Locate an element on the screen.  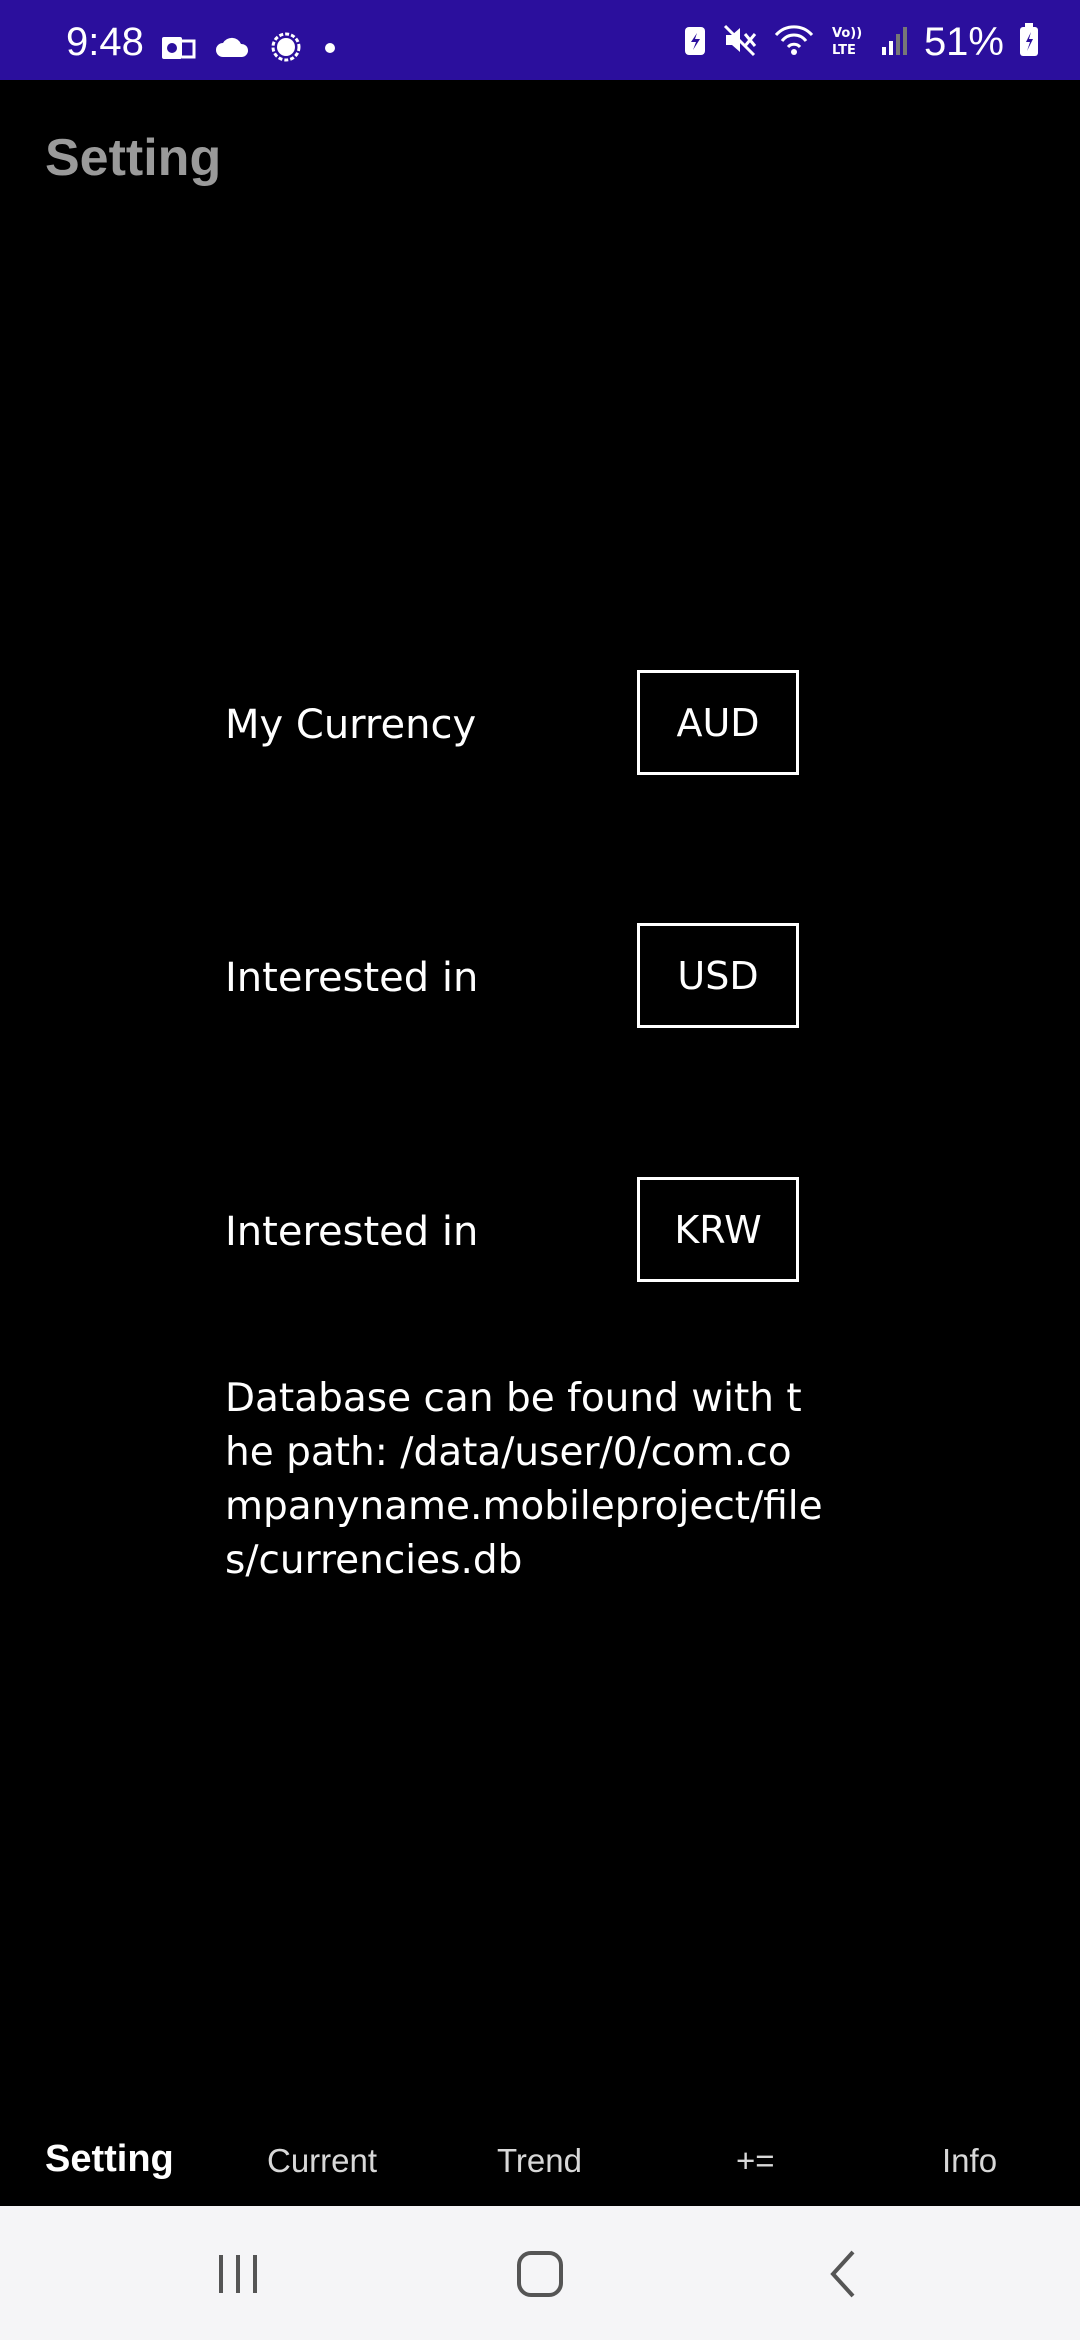
signal-messenger-icon is located at coordinates (286, 50).